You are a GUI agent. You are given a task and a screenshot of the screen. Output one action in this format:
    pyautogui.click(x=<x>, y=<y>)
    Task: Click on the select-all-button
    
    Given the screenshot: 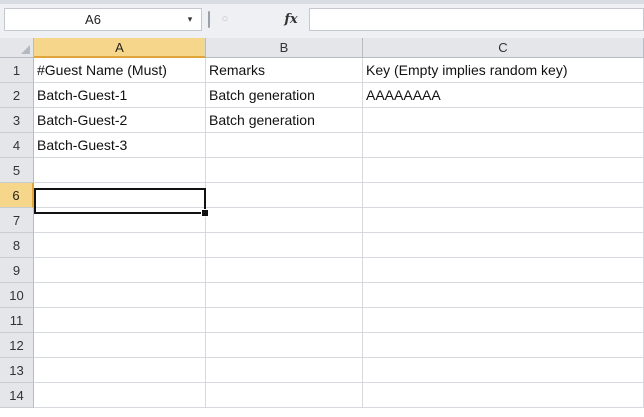 What is the action you would take?
    pyautogui.click(x=17, y=48)
    